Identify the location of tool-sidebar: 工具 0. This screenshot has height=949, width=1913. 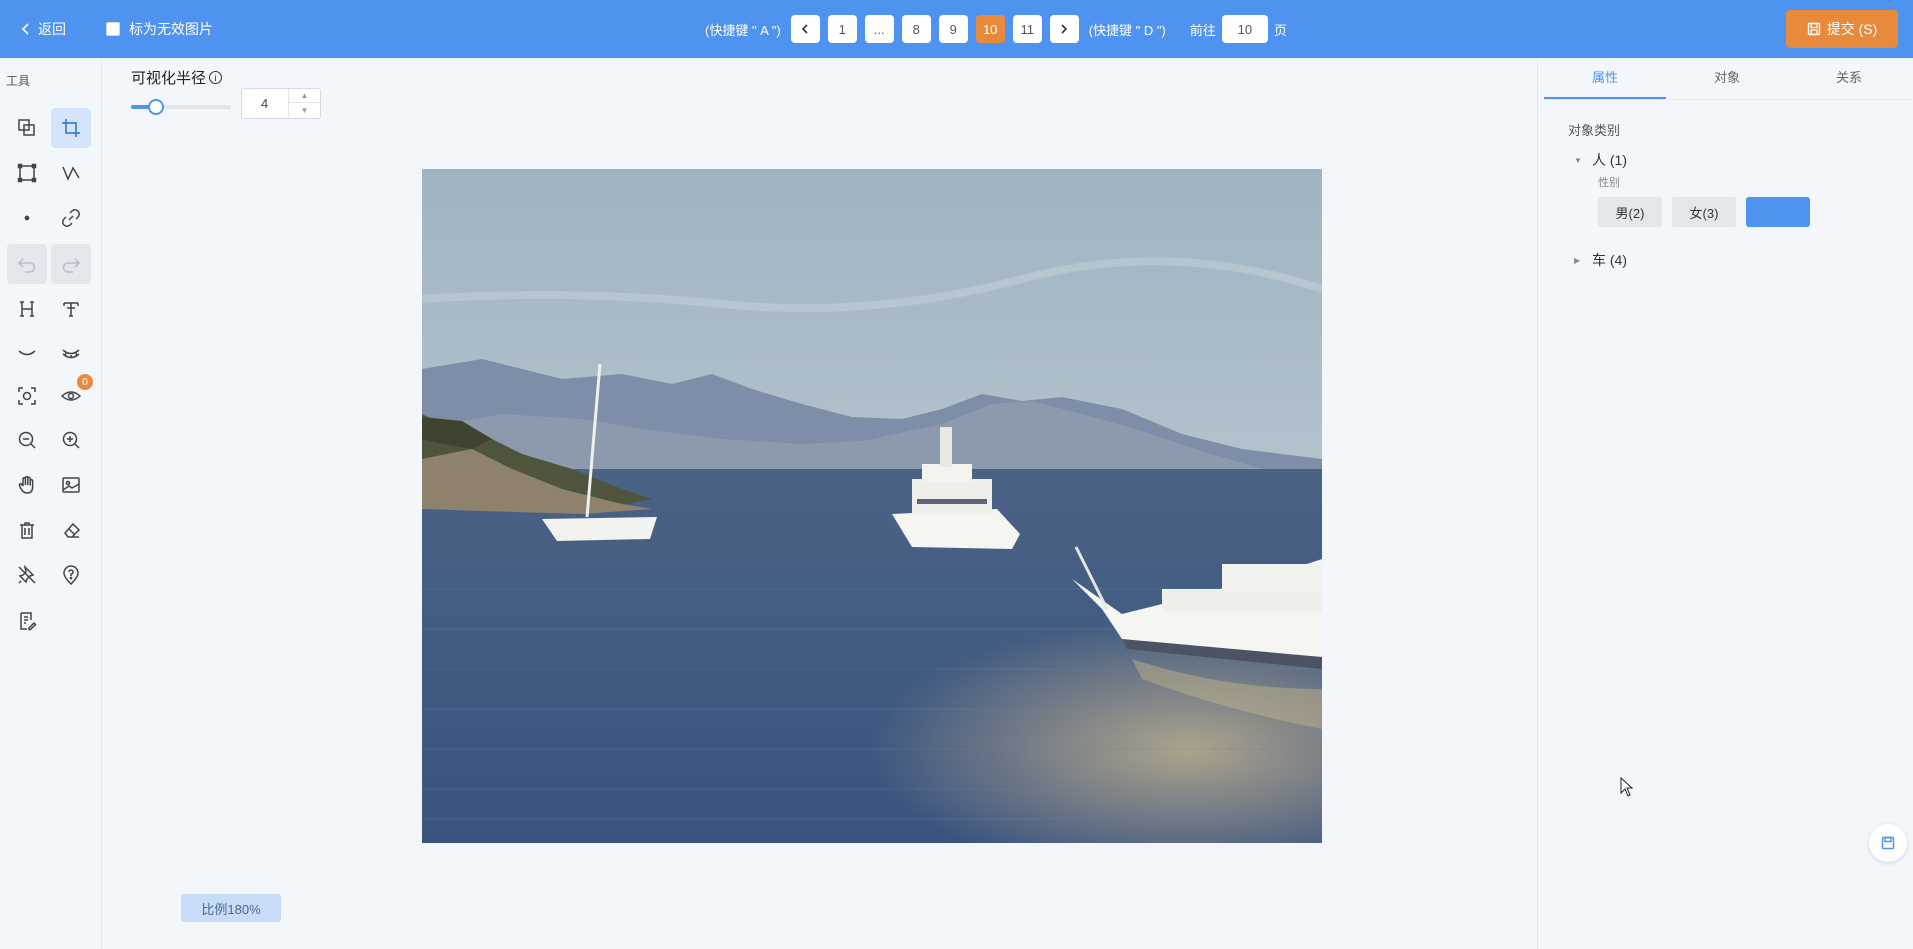
(51, 503).